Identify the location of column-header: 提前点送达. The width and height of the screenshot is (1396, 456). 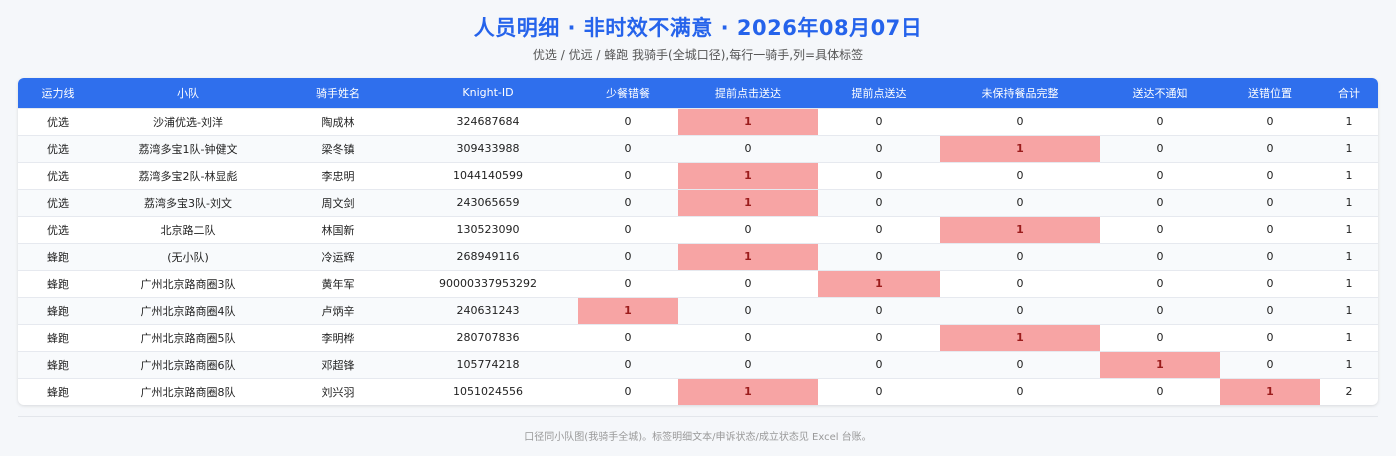
(879, 93).